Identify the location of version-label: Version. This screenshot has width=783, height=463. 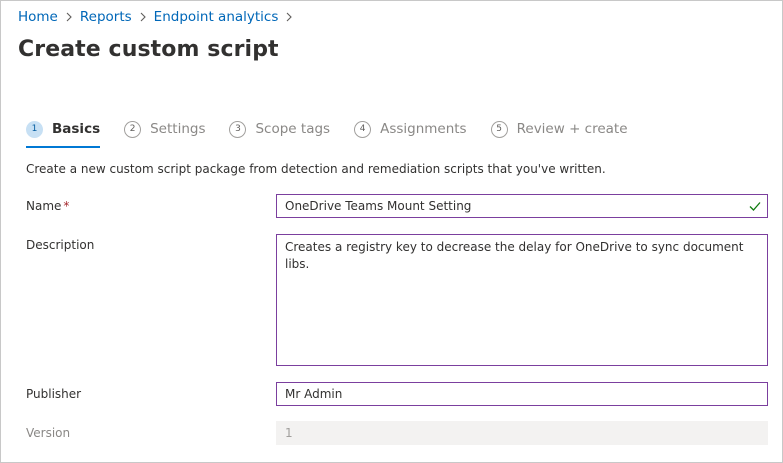
(48, 433).